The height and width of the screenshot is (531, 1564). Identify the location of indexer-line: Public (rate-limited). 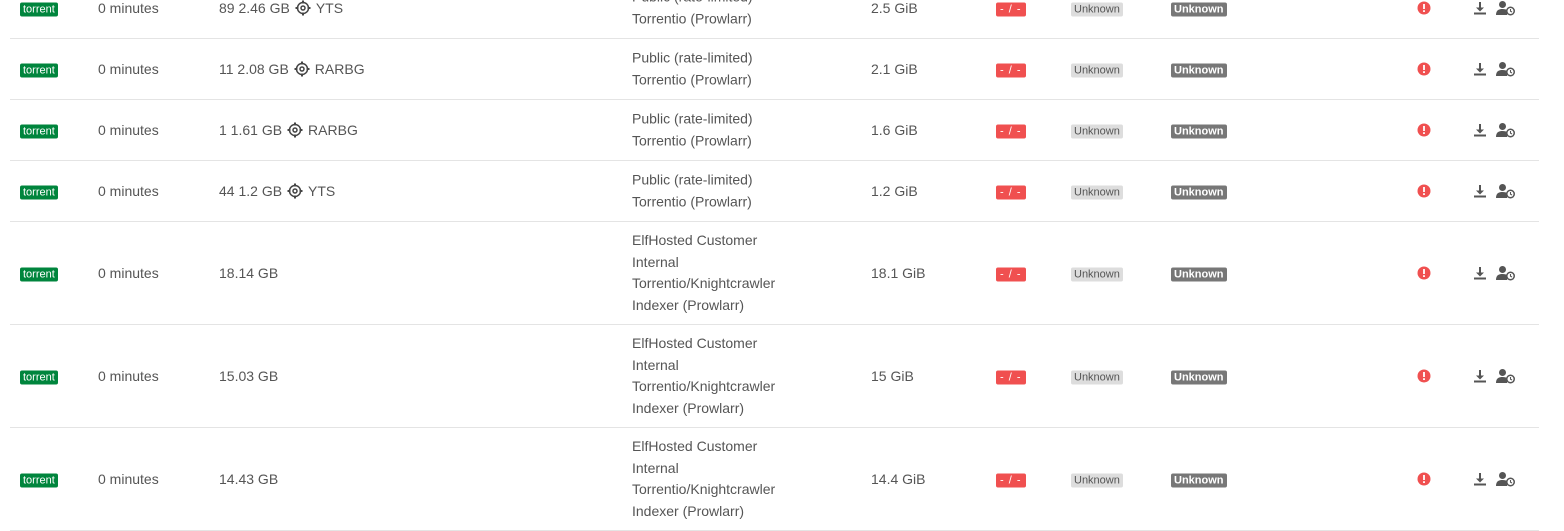
(692, 57).